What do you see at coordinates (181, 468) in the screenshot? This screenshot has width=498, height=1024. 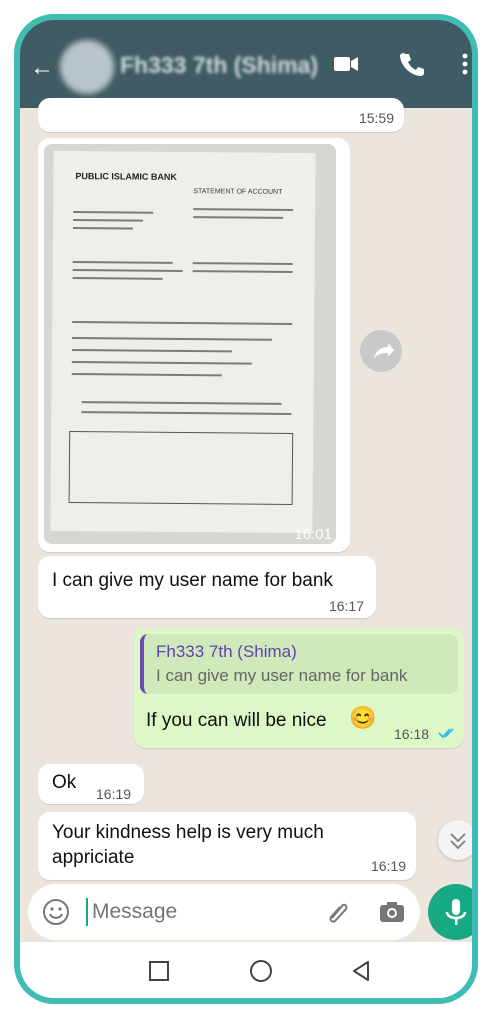 I see `doc-notice-box` at bounding box center [181, 468].